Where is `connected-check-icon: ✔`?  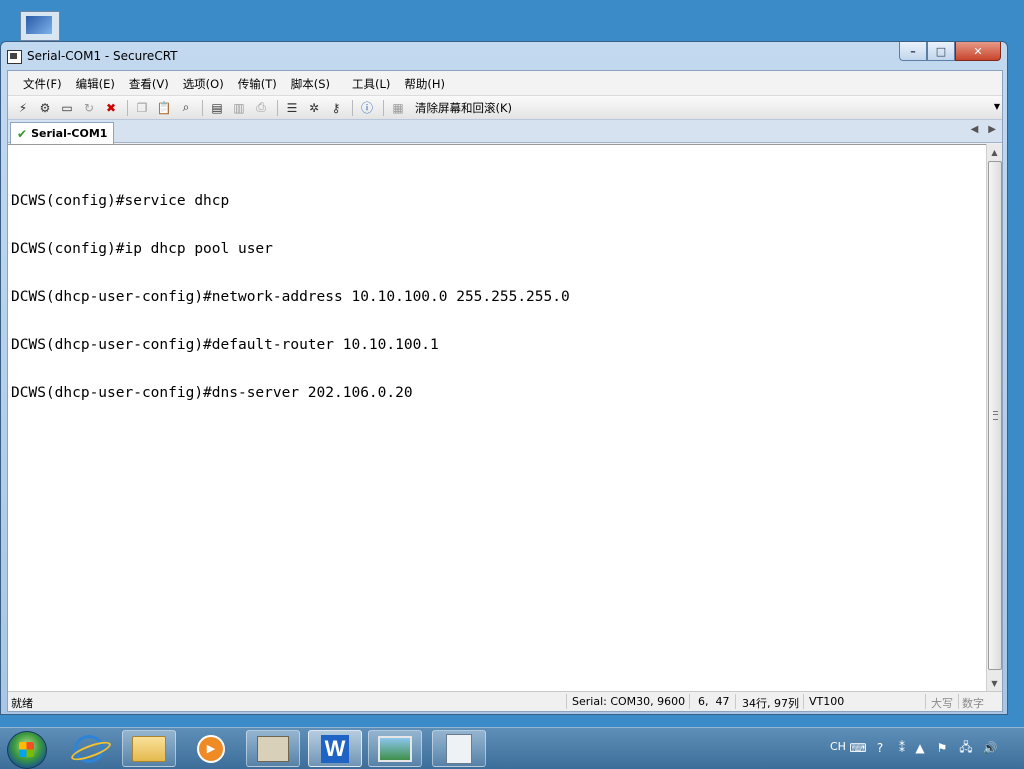
connected-check-icon: ✔ is located at coordinates (22, 133).